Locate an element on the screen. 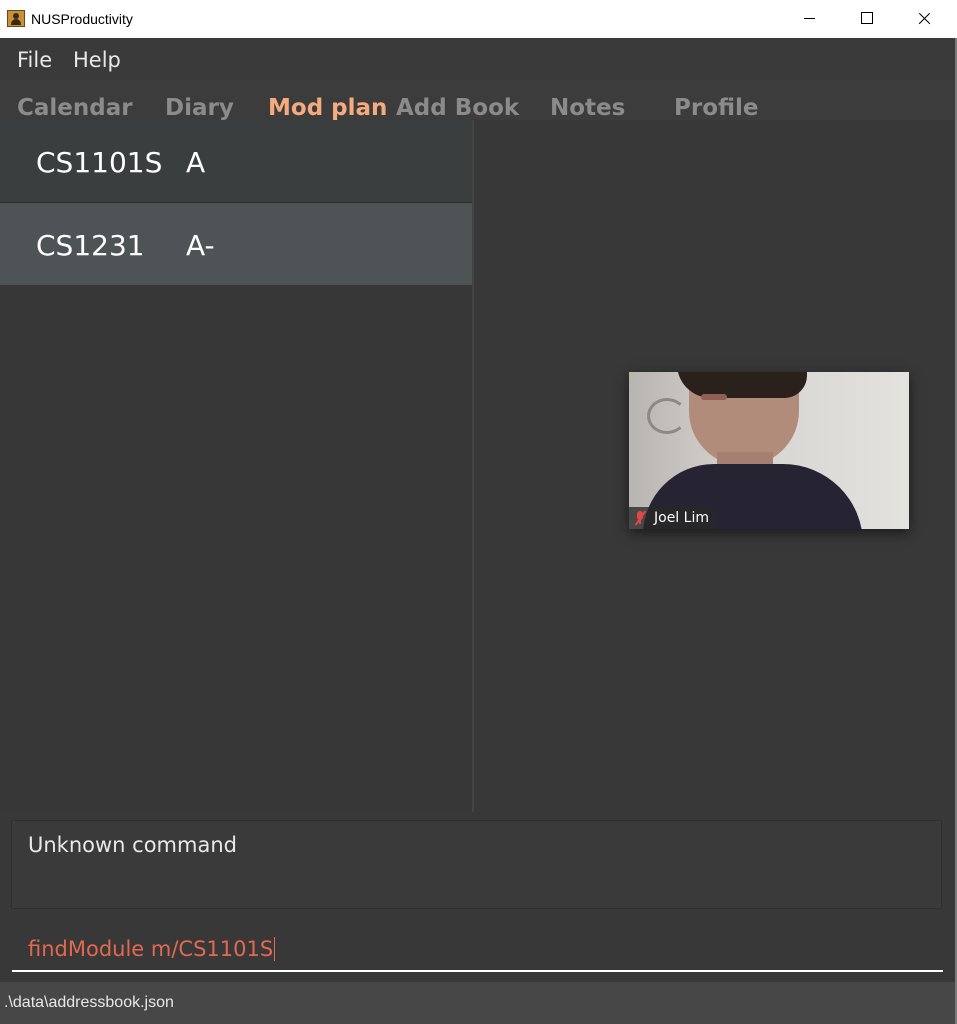  tab-add-book: Add Book is located at coordinates (457, 107).